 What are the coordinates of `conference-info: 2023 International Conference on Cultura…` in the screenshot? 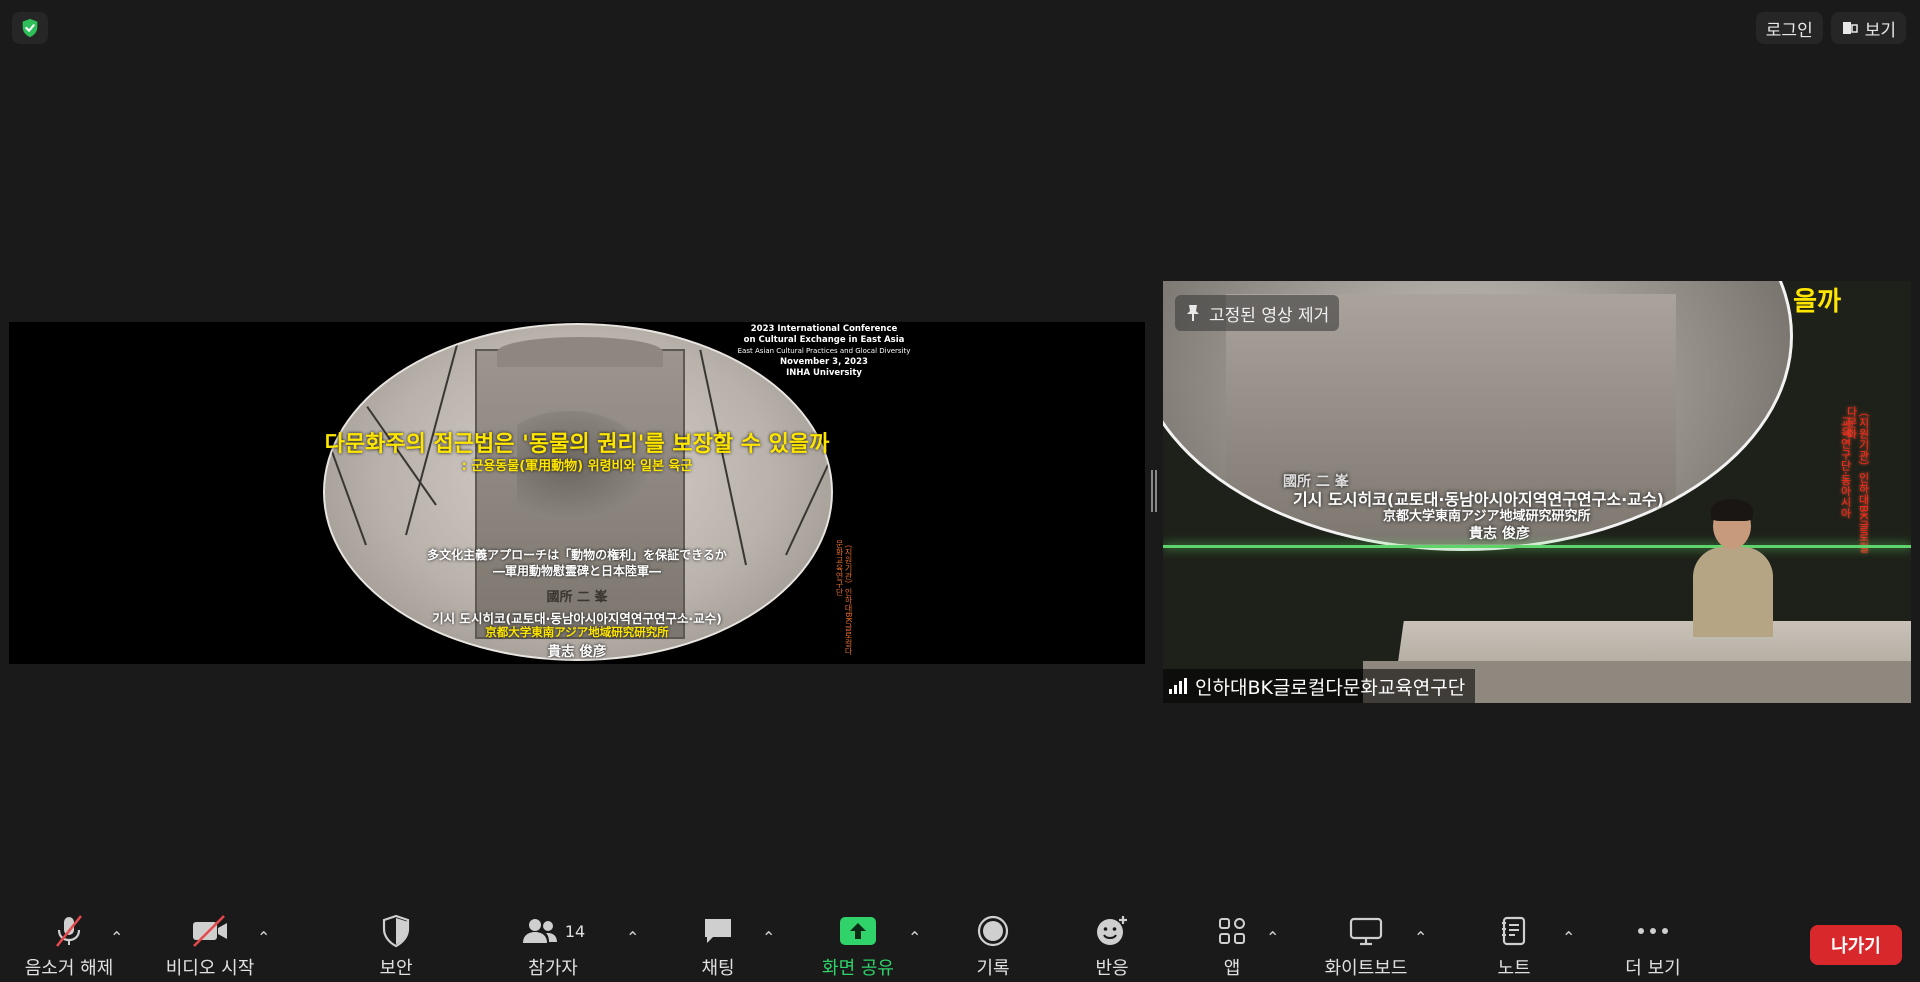 It's located at (824, 351).